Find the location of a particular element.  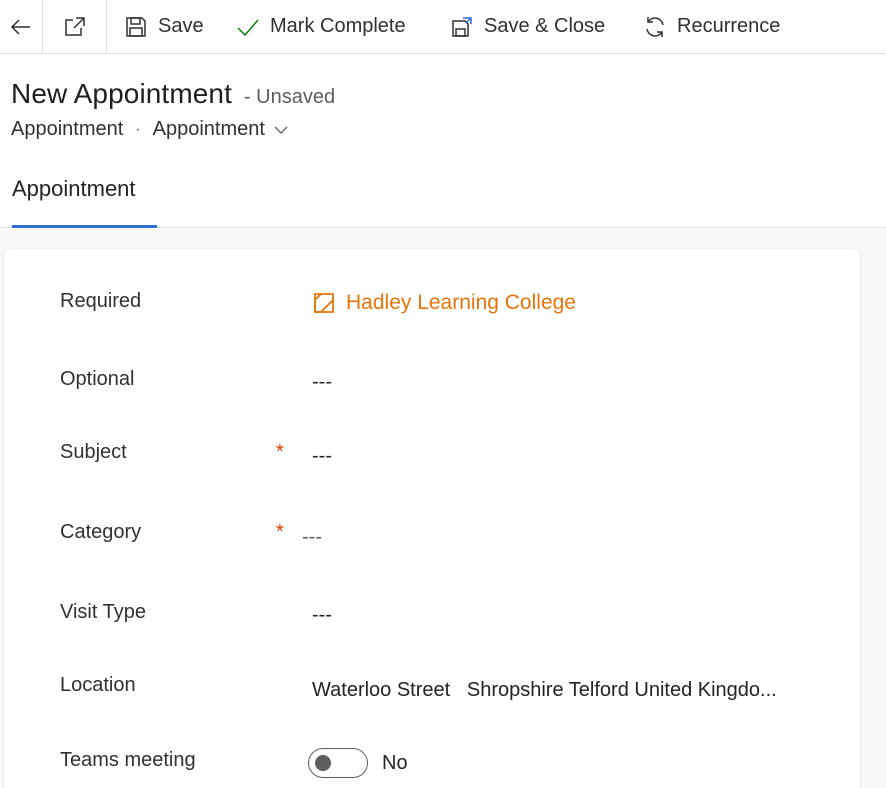

open-in-new-window-button is located at coordinates (75, 26).